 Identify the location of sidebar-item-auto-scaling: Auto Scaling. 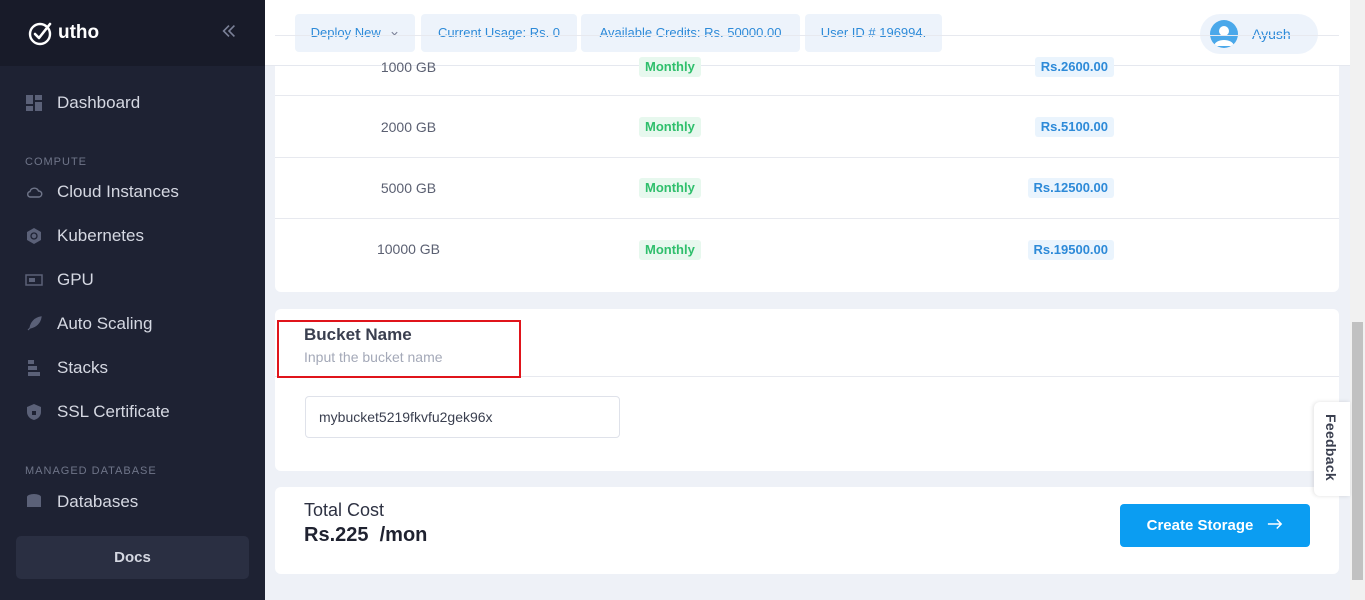
(88, 324).